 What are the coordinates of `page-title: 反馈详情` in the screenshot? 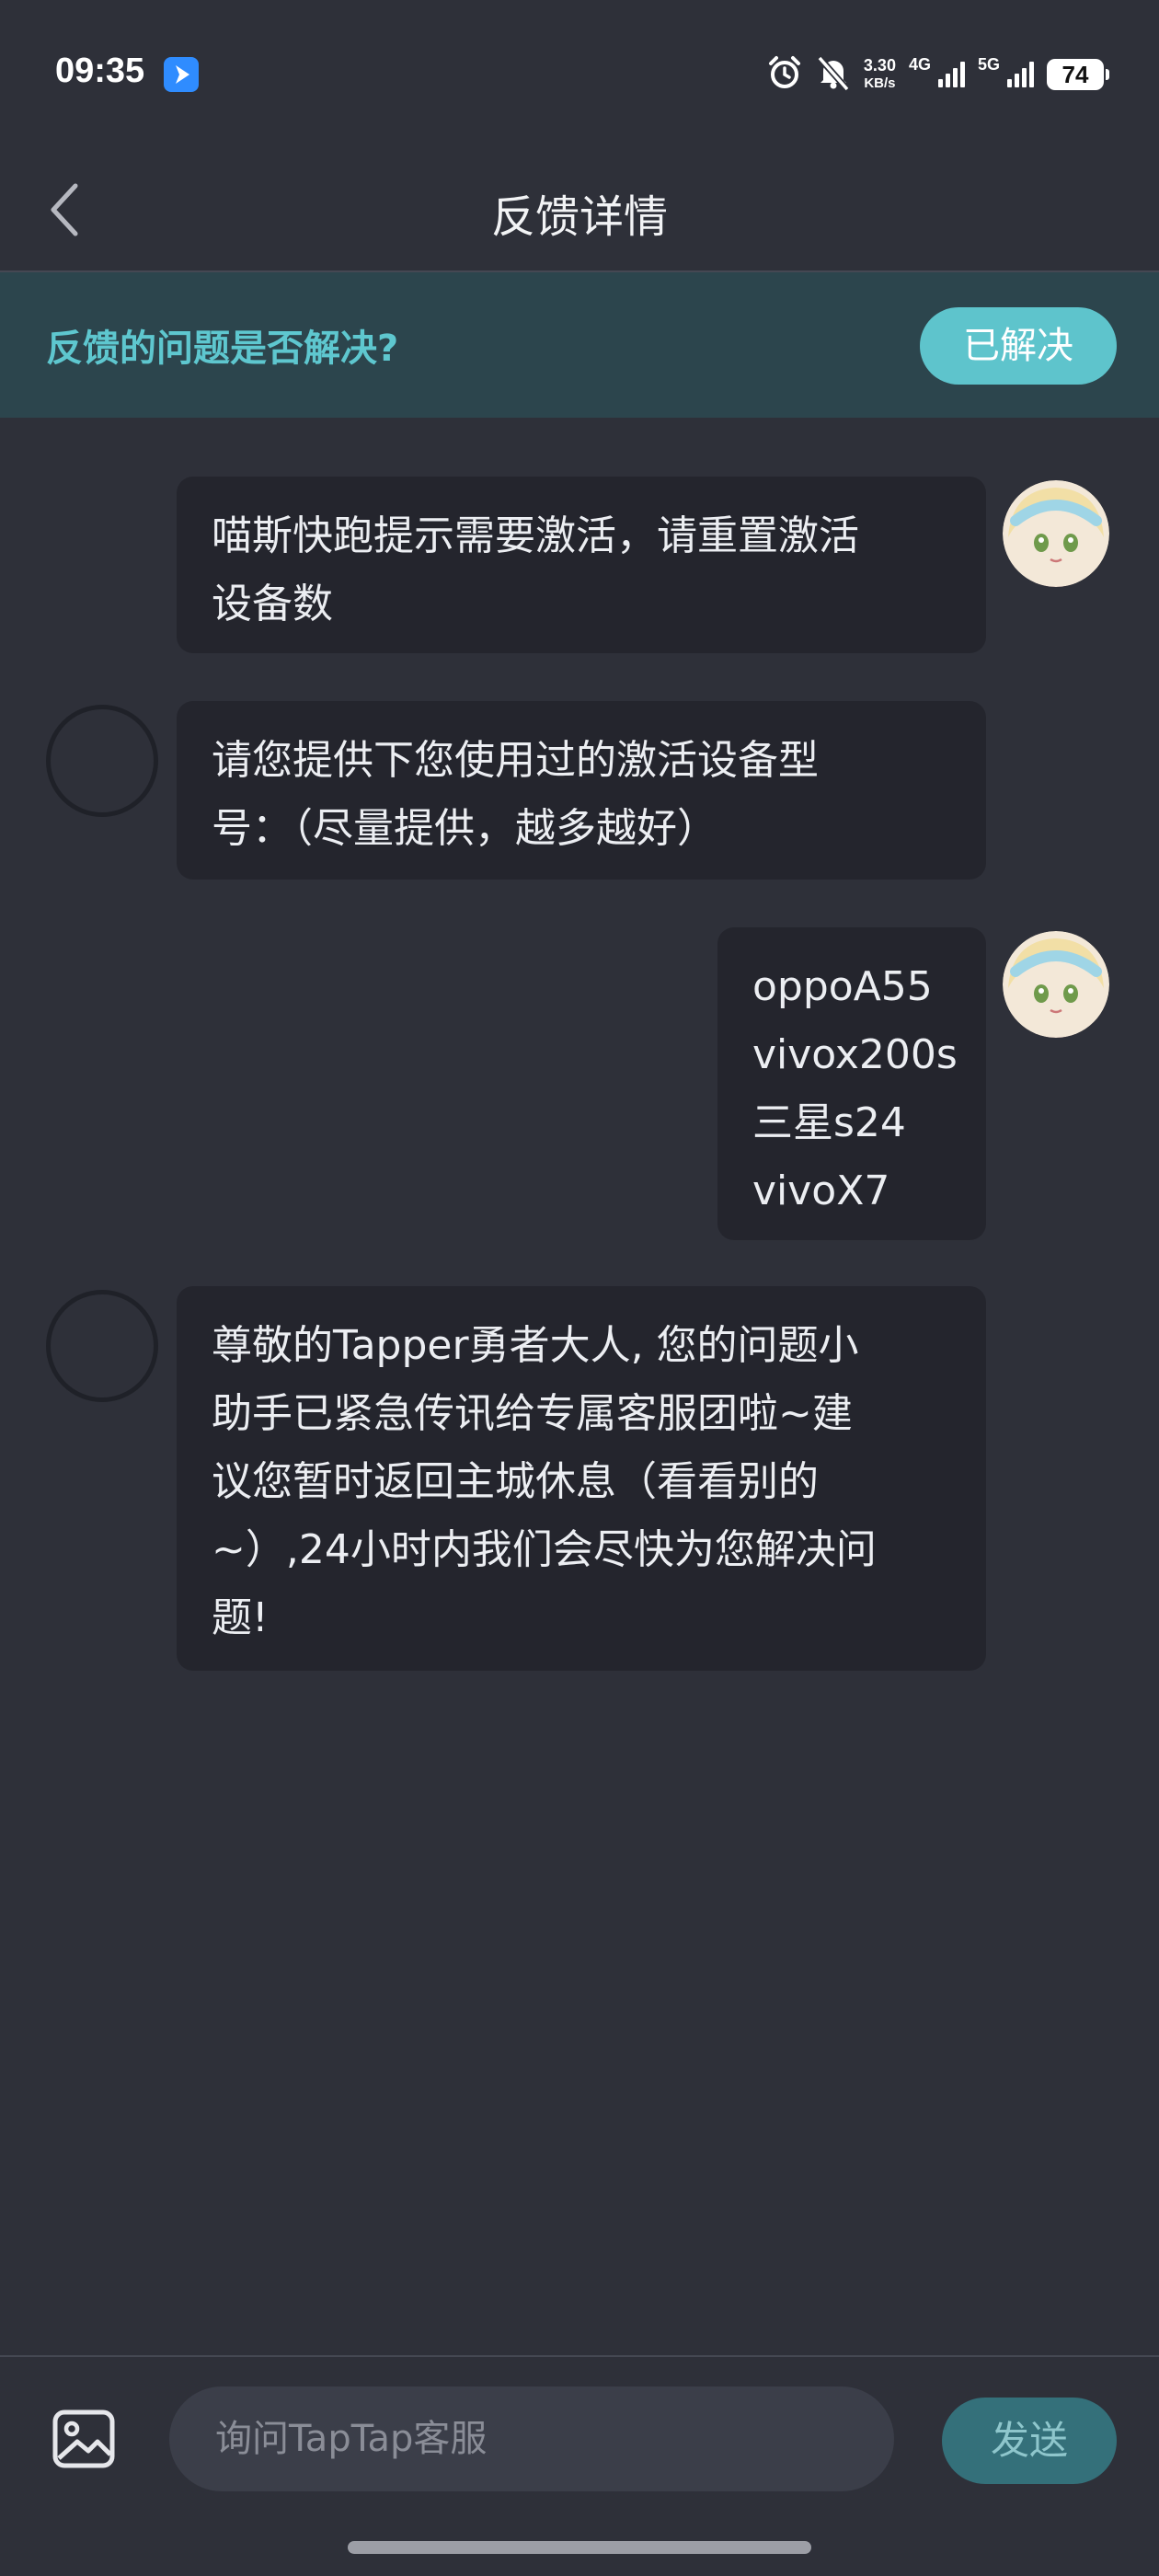 It's located at (579, 217).